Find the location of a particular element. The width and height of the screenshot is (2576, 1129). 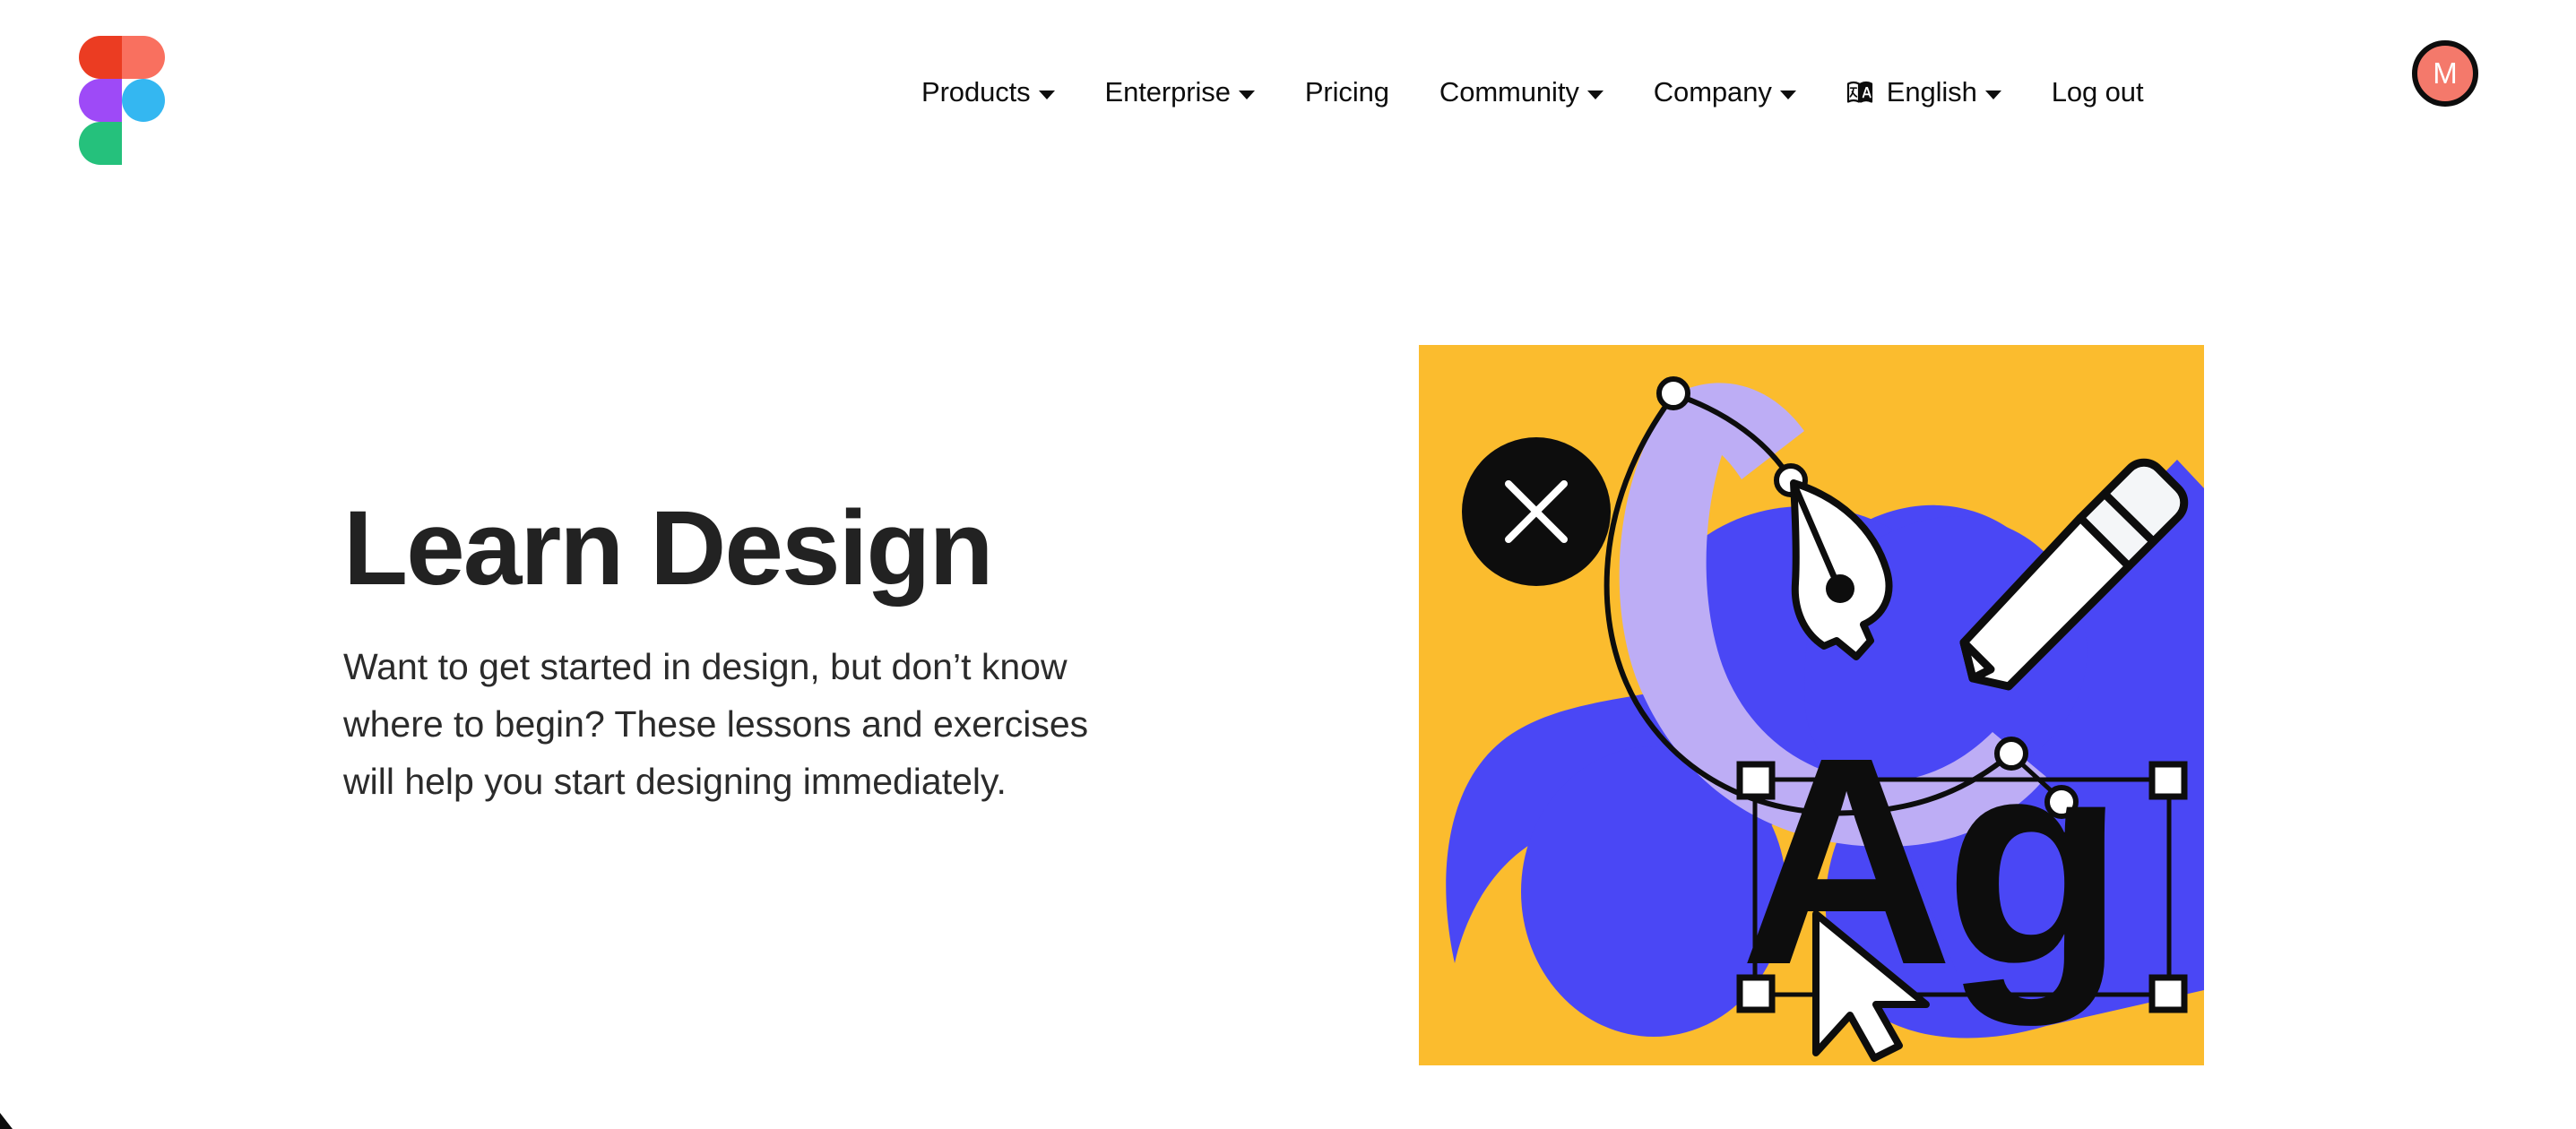

viewport-corner-glyph is located at coordinates (11, 1119).